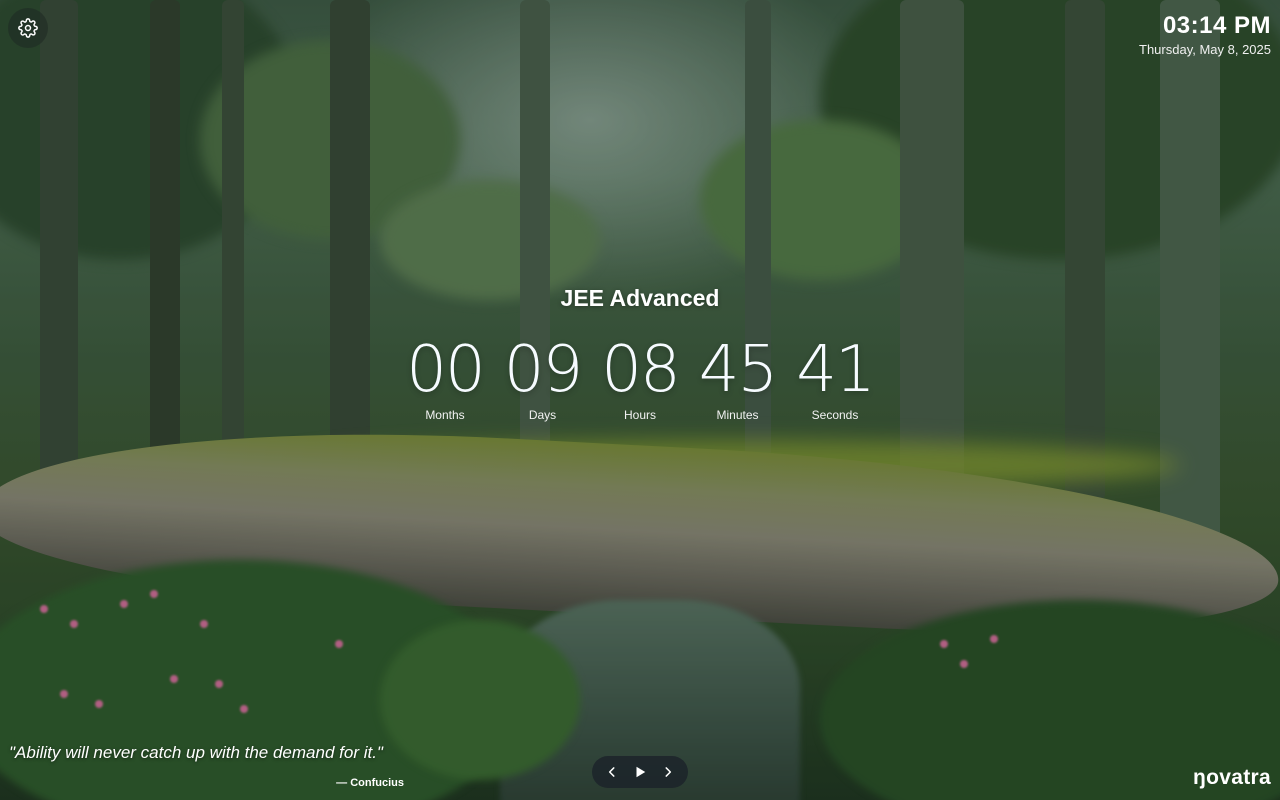 This screenshot has height=800, width=1280. I want to click on countdown-value: 45, so click(738, 370).